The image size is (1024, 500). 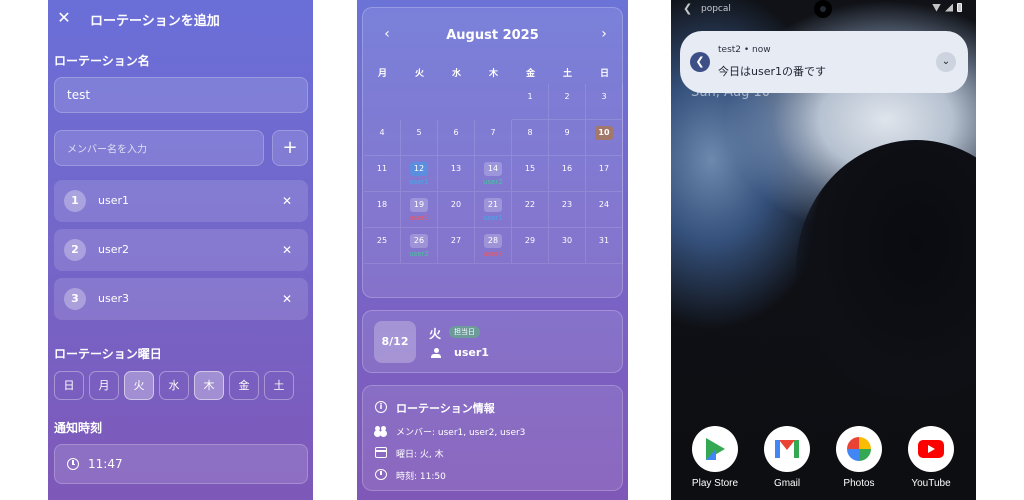 What do you see at coordinates (381, 452) in the screenshot?
I see `calendar-icon` at bounding box center [381, 452].